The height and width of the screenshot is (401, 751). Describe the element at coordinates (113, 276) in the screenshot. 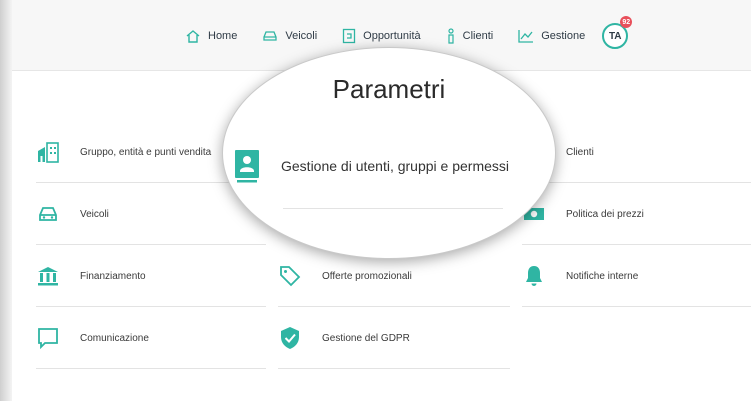

I see `param-label: Finanziamento` at that location.